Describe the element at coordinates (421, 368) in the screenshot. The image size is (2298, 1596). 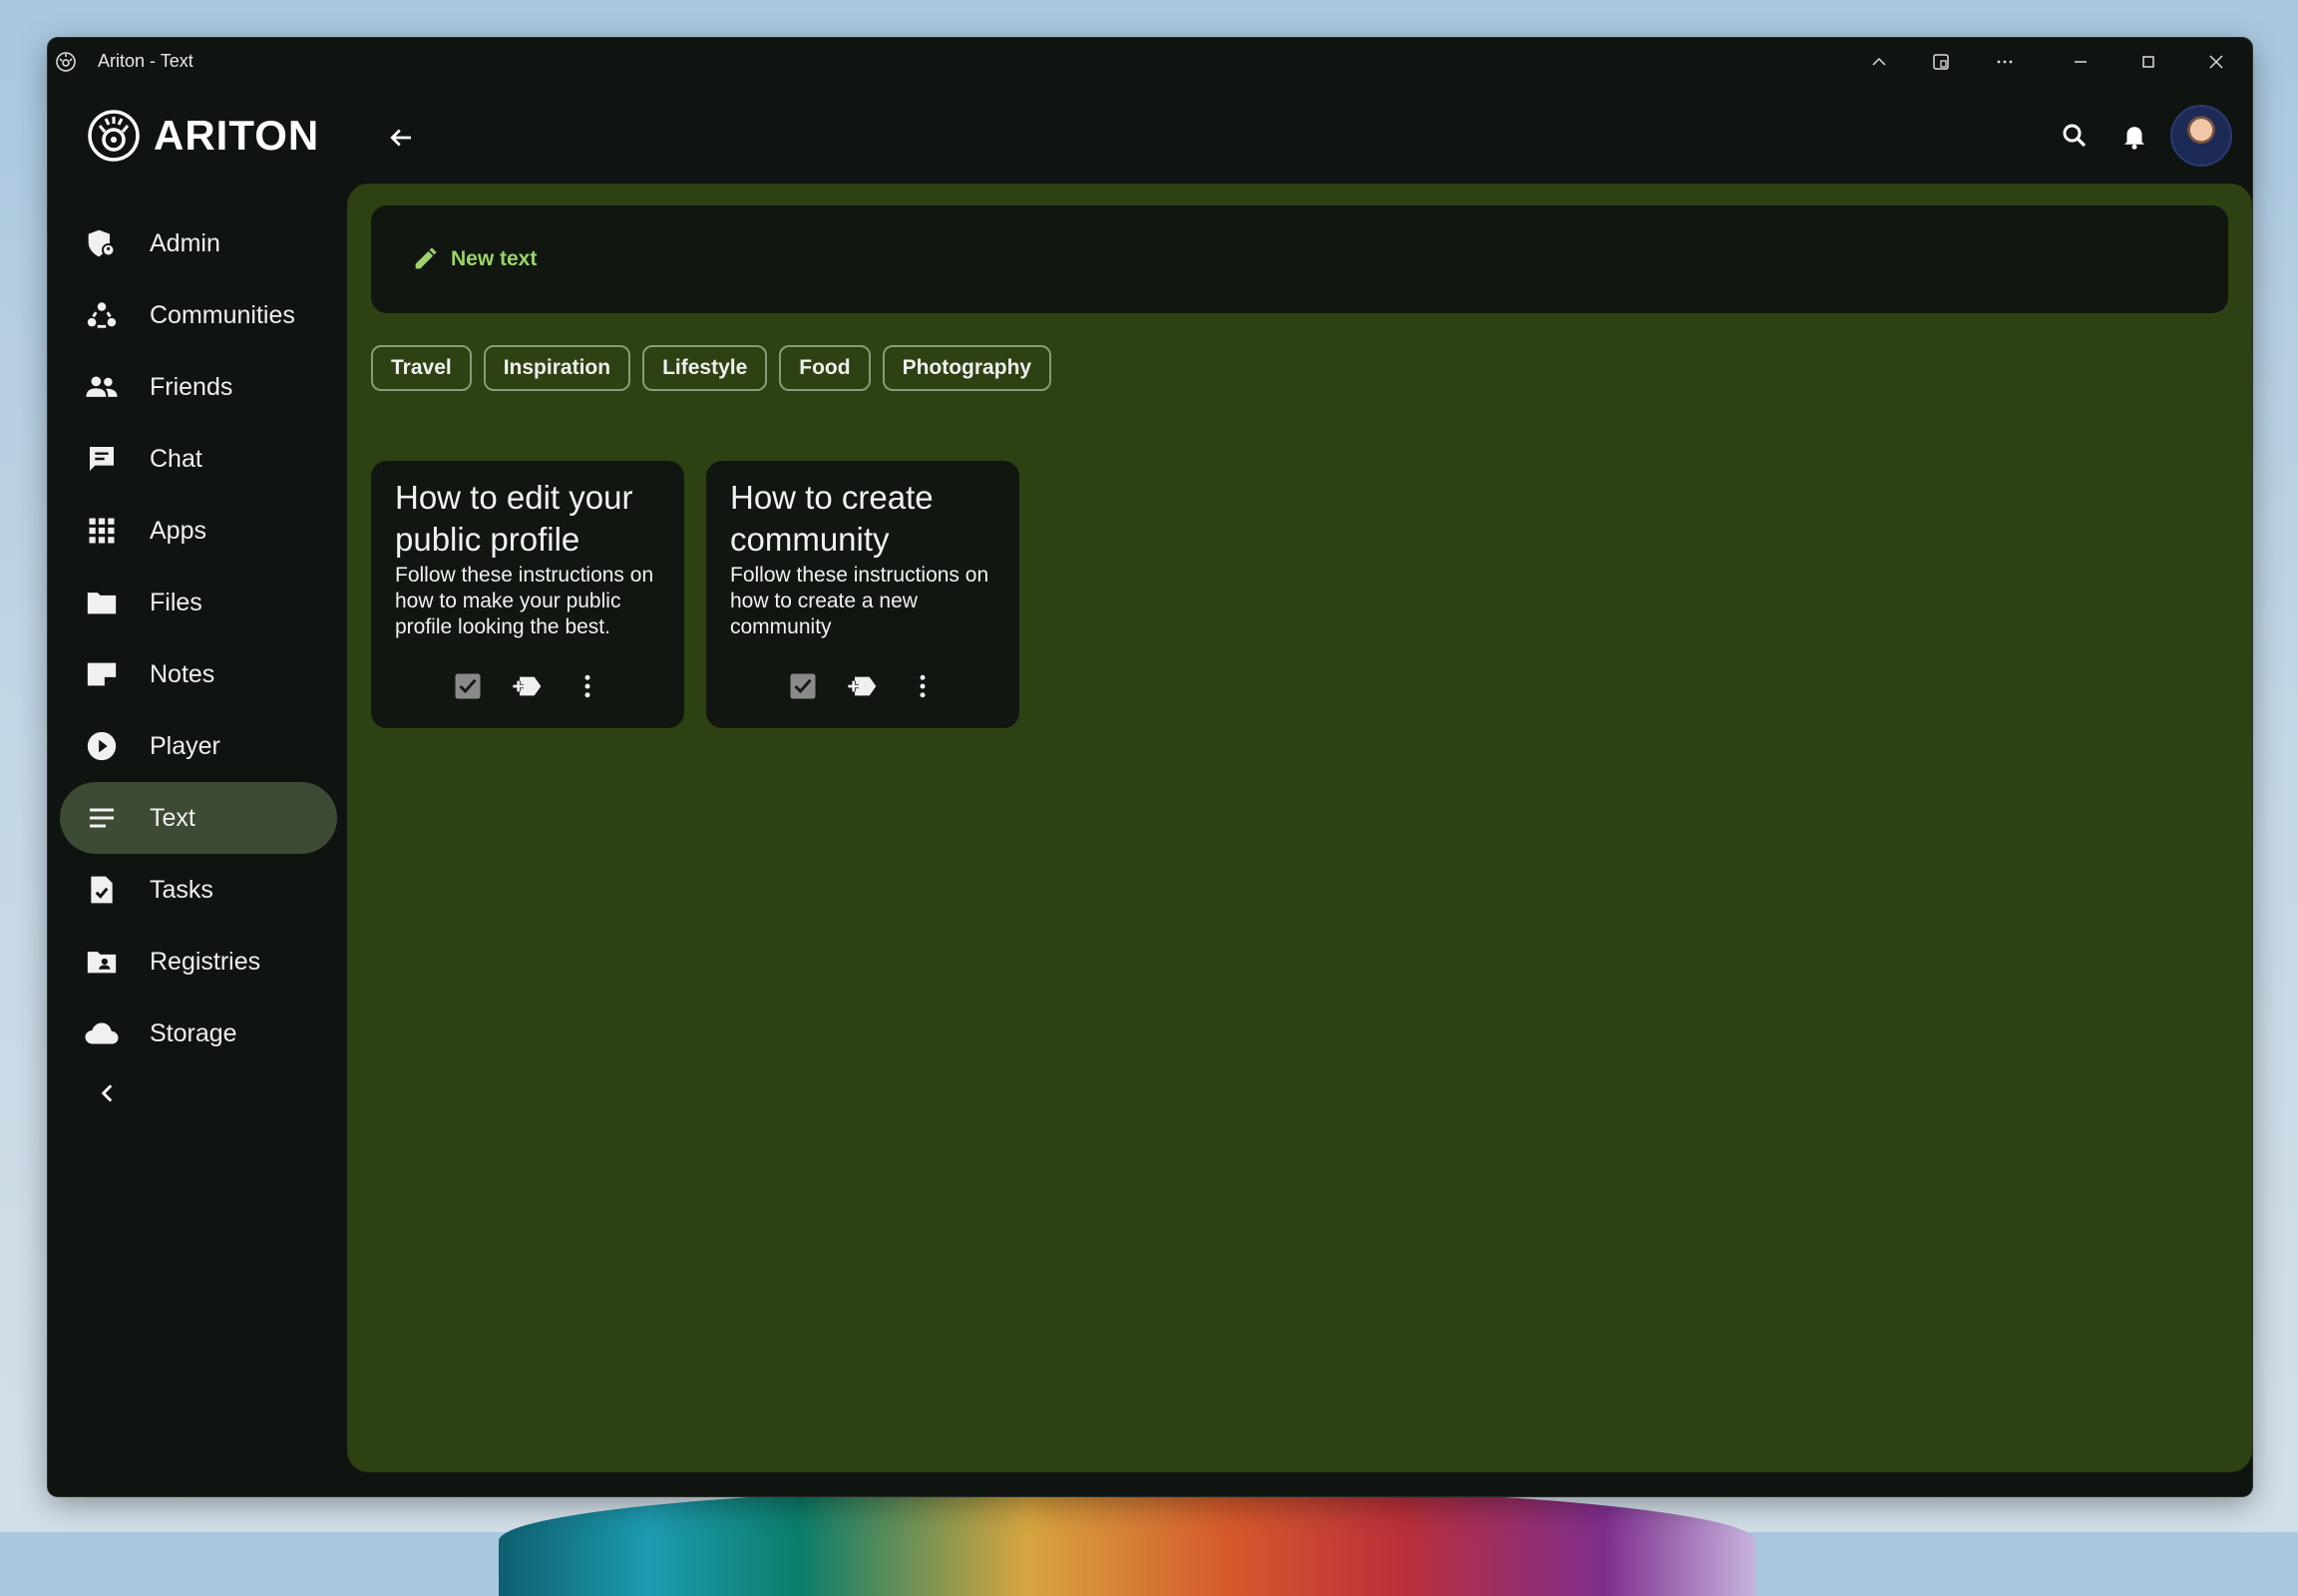
I see `tag-chip: Travel` at that location.